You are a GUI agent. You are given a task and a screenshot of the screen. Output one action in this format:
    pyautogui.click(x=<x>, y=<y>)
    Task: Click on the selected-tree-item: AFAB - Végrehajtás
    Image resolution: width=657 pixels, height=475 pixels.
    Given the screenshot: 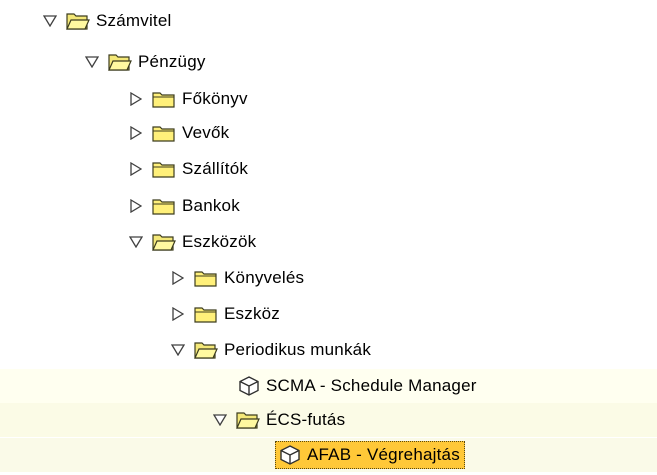 What is the action you would take?
    pyautogui.click(x=370, y=455)
    